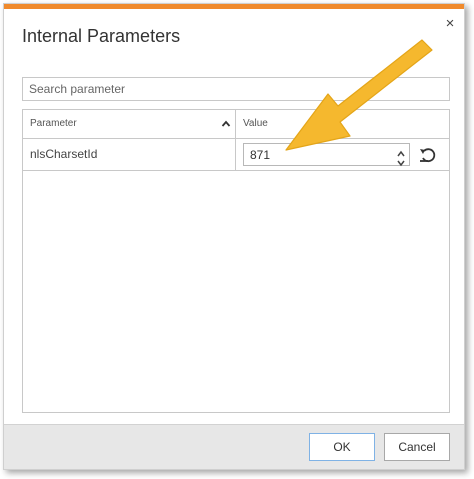 The height and width of the screenshot is (479, 474). Describe the element at coordinates (129, 154) in the screenshot. I see `parameter-name-cell: nlsCharsetId` at that location.